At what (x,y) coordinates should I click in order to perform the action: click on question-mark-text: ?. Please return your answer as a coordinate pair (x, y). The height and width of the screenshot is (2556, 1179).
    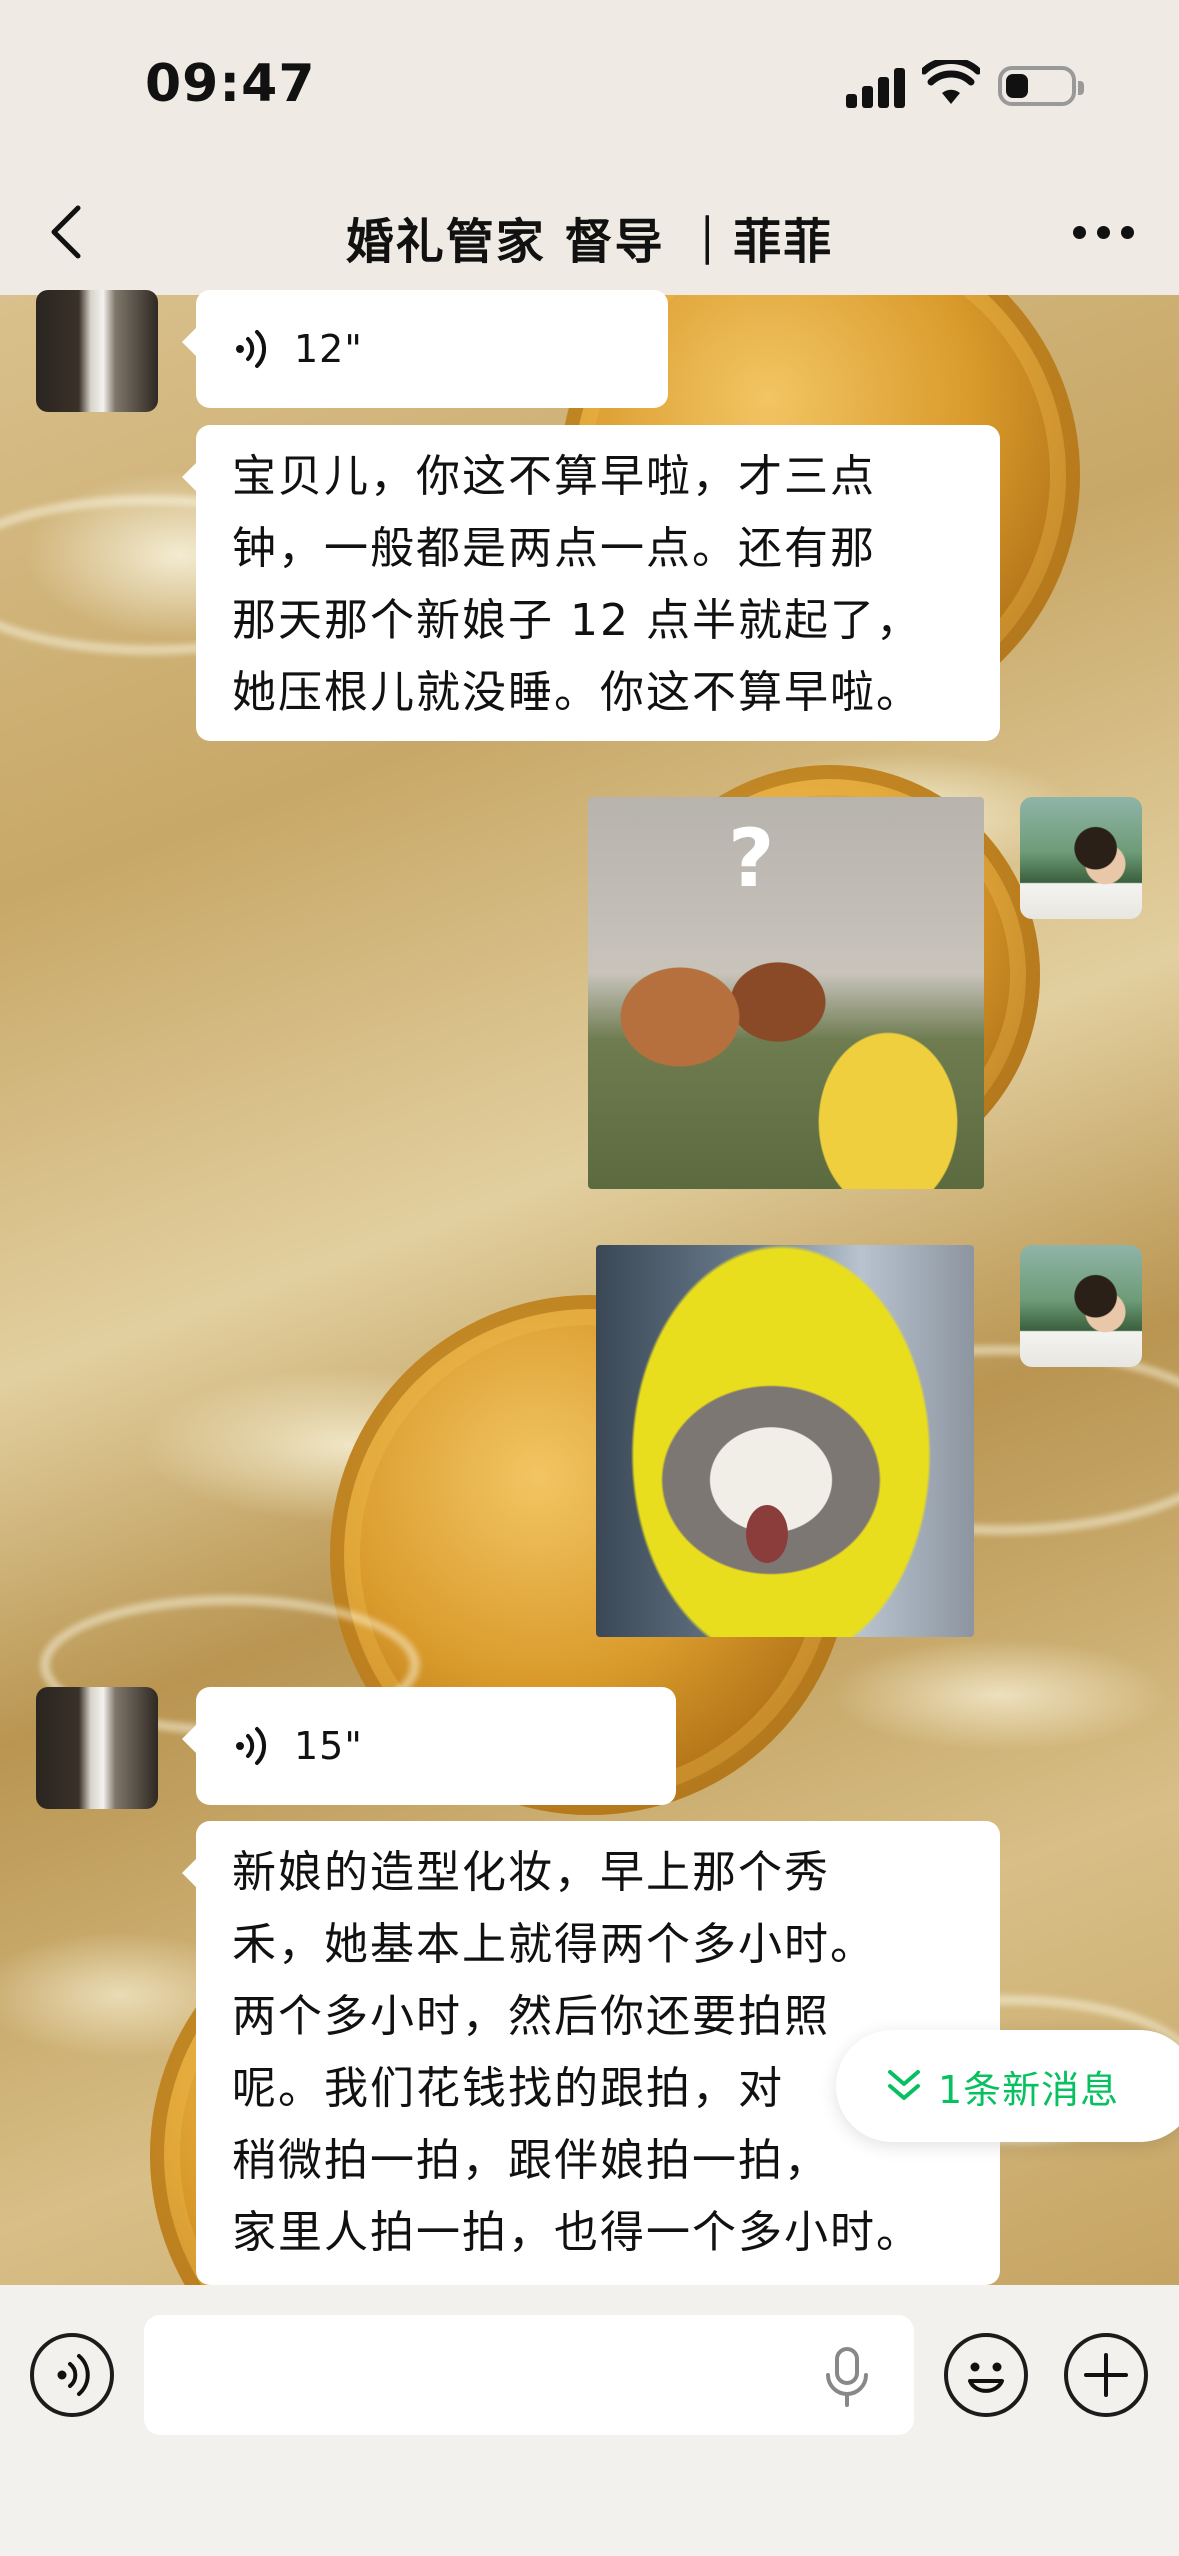
    Looking at the image, I should click on (751, 858).